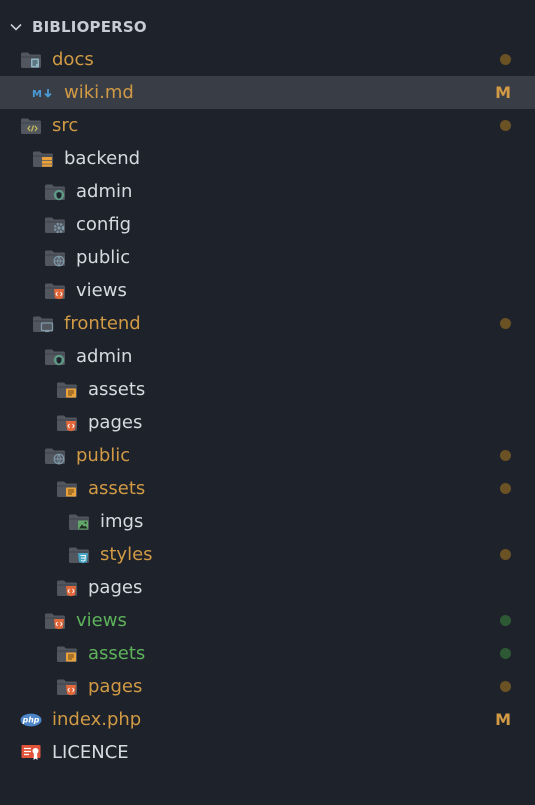  I want to click on tree-item-label: styles, so click(126, 554).